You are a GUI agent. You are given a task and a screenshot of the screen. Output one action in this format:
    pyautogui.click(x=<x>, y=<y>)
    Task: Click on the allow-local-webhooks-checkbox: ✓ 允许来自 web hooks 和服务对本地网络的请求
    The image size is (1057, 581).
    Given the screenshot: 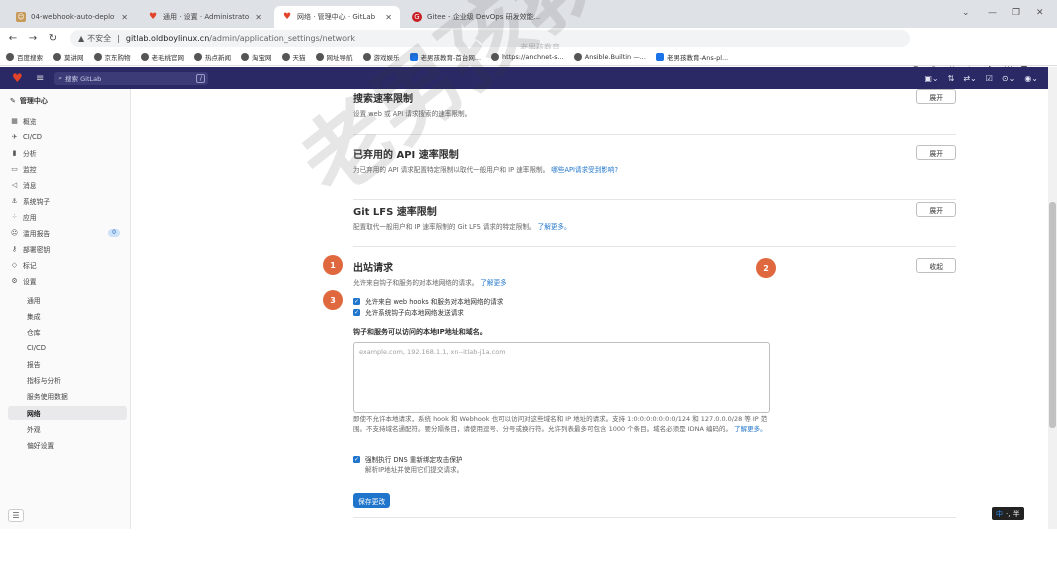 What is the action you would take?
    pyautogui.click(x=428, y=301)
    